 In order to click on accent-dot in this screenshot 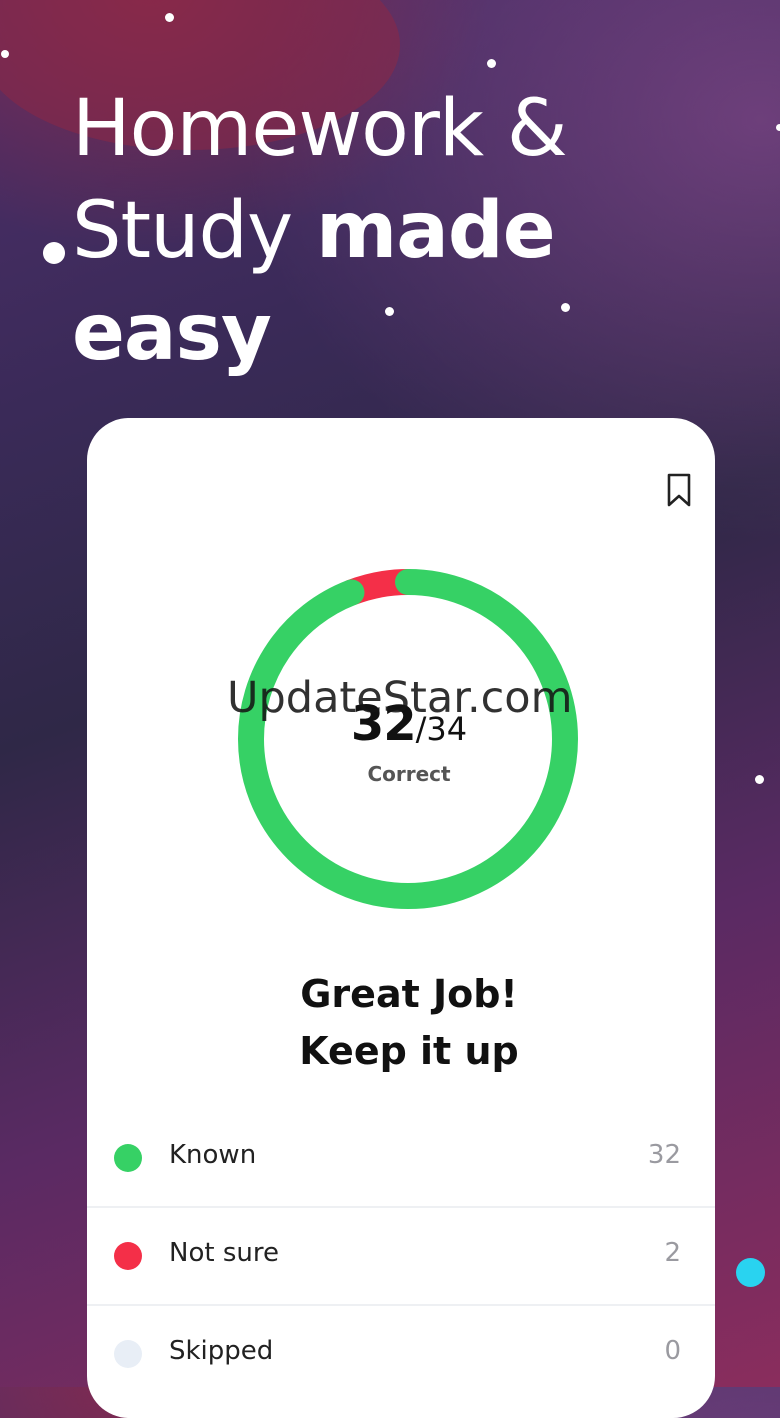, I will do `click(750, 1272)`.